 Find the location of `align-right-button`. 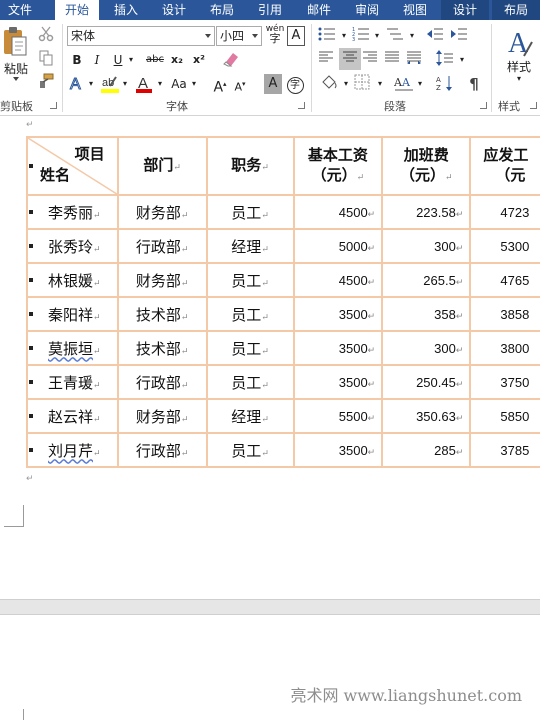

align-right-button is located at coordinates (372, 60).